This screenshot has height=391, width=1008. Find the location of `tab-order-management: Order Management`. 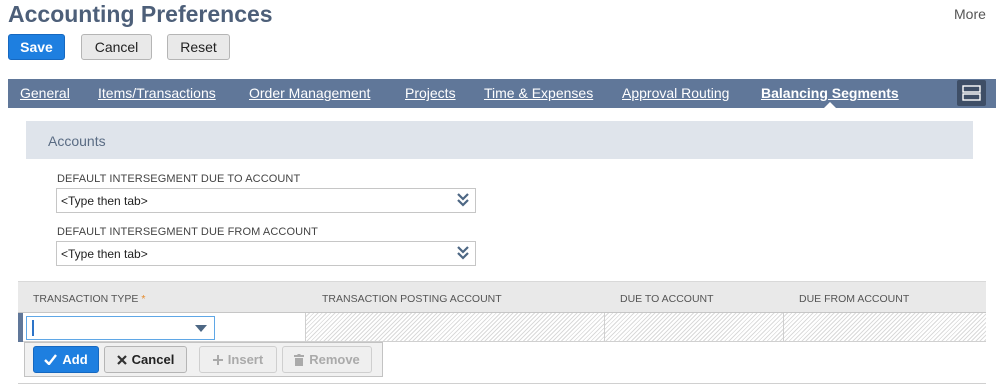

tab-order-management: Order Management is located at coordinates (309, 93).